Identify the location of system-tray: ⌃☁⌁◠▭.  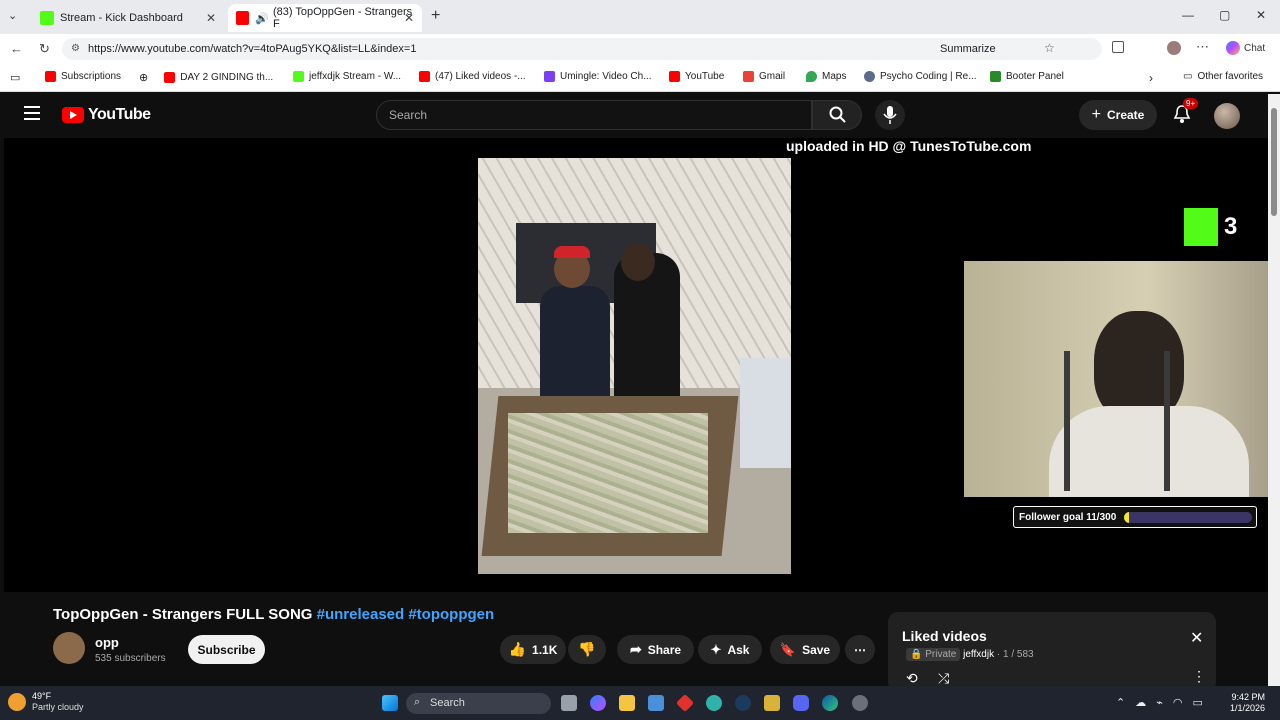
(1164, 702).